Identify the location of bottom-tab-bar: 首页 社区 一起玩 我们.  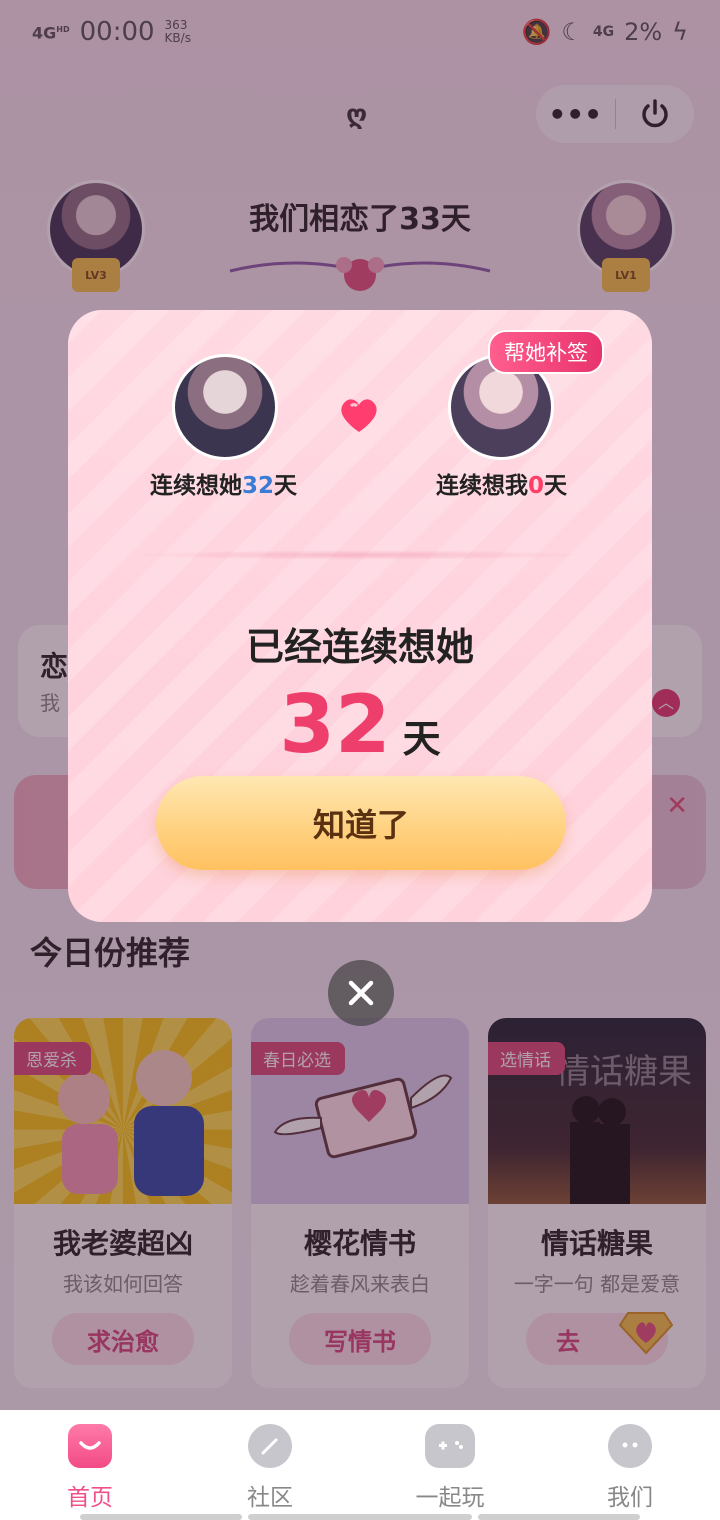
(360, 1465).